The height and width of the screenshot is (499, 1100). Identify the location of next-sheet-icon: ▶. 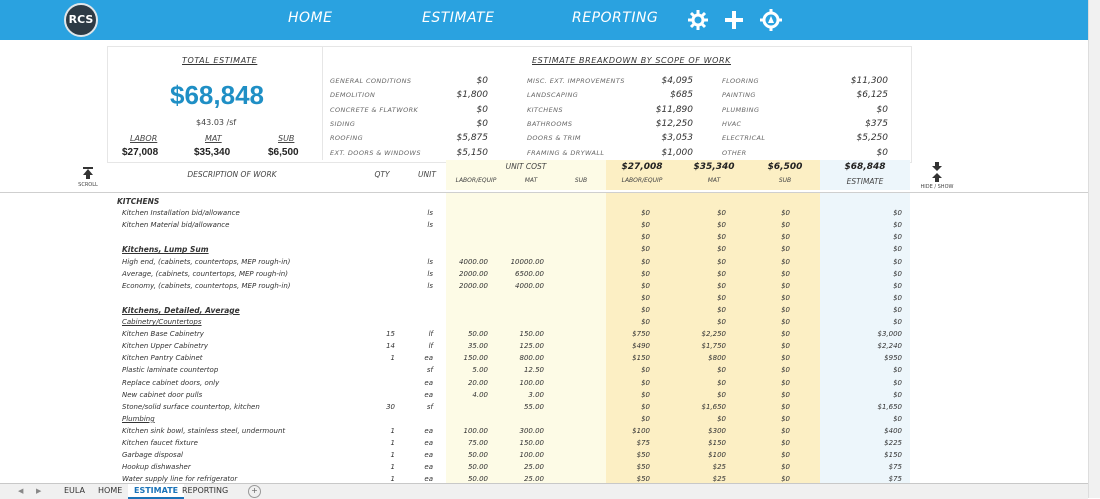
(38, 491).